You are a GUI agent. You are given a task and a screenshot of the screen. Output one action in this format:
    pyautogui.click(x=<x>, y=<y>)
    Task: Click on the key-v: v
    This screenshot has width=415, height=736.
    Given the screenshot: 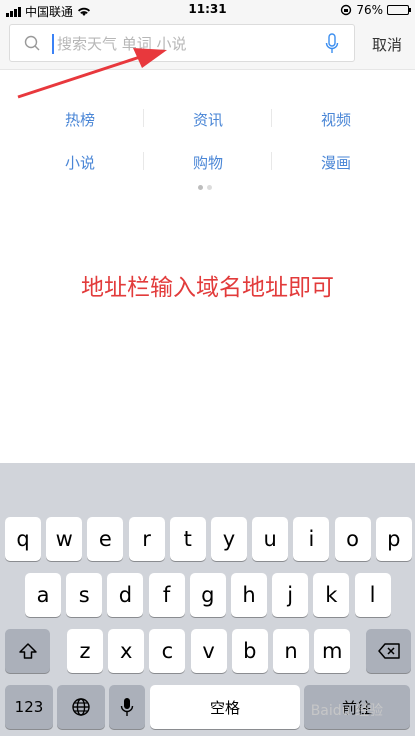 What is the action you would take?
    pyautogui.click(x=208, y=651)
    